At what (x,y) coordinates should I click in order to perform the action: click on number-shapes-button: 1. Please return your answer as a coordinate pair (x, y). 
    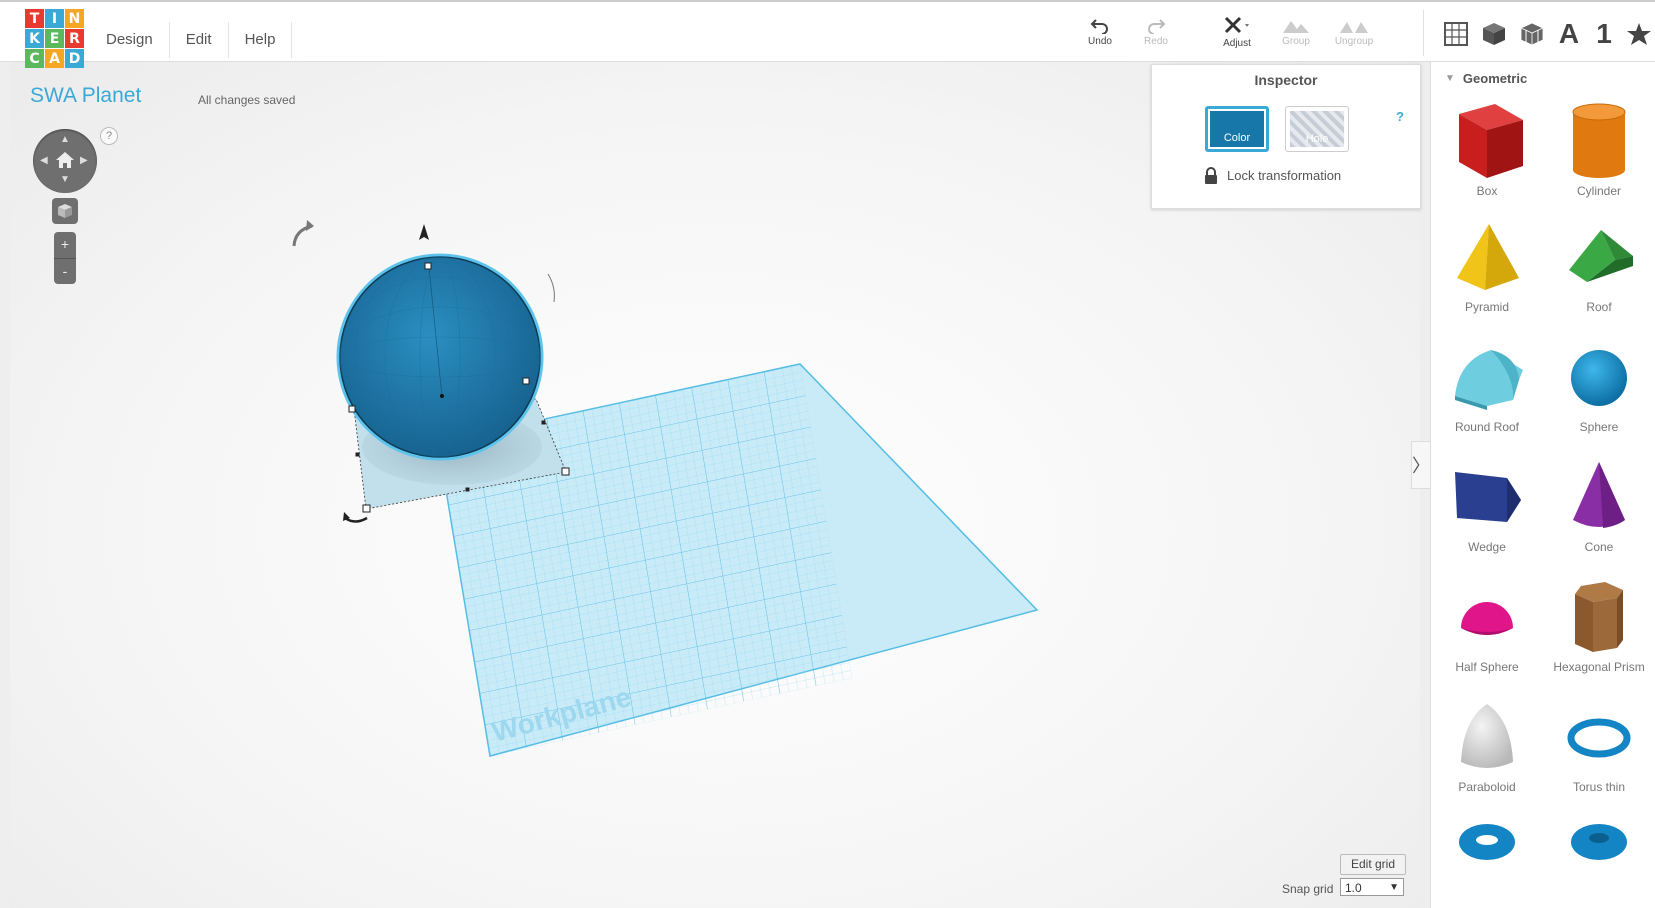
    Looking at the image, I should click on (1604, 34).